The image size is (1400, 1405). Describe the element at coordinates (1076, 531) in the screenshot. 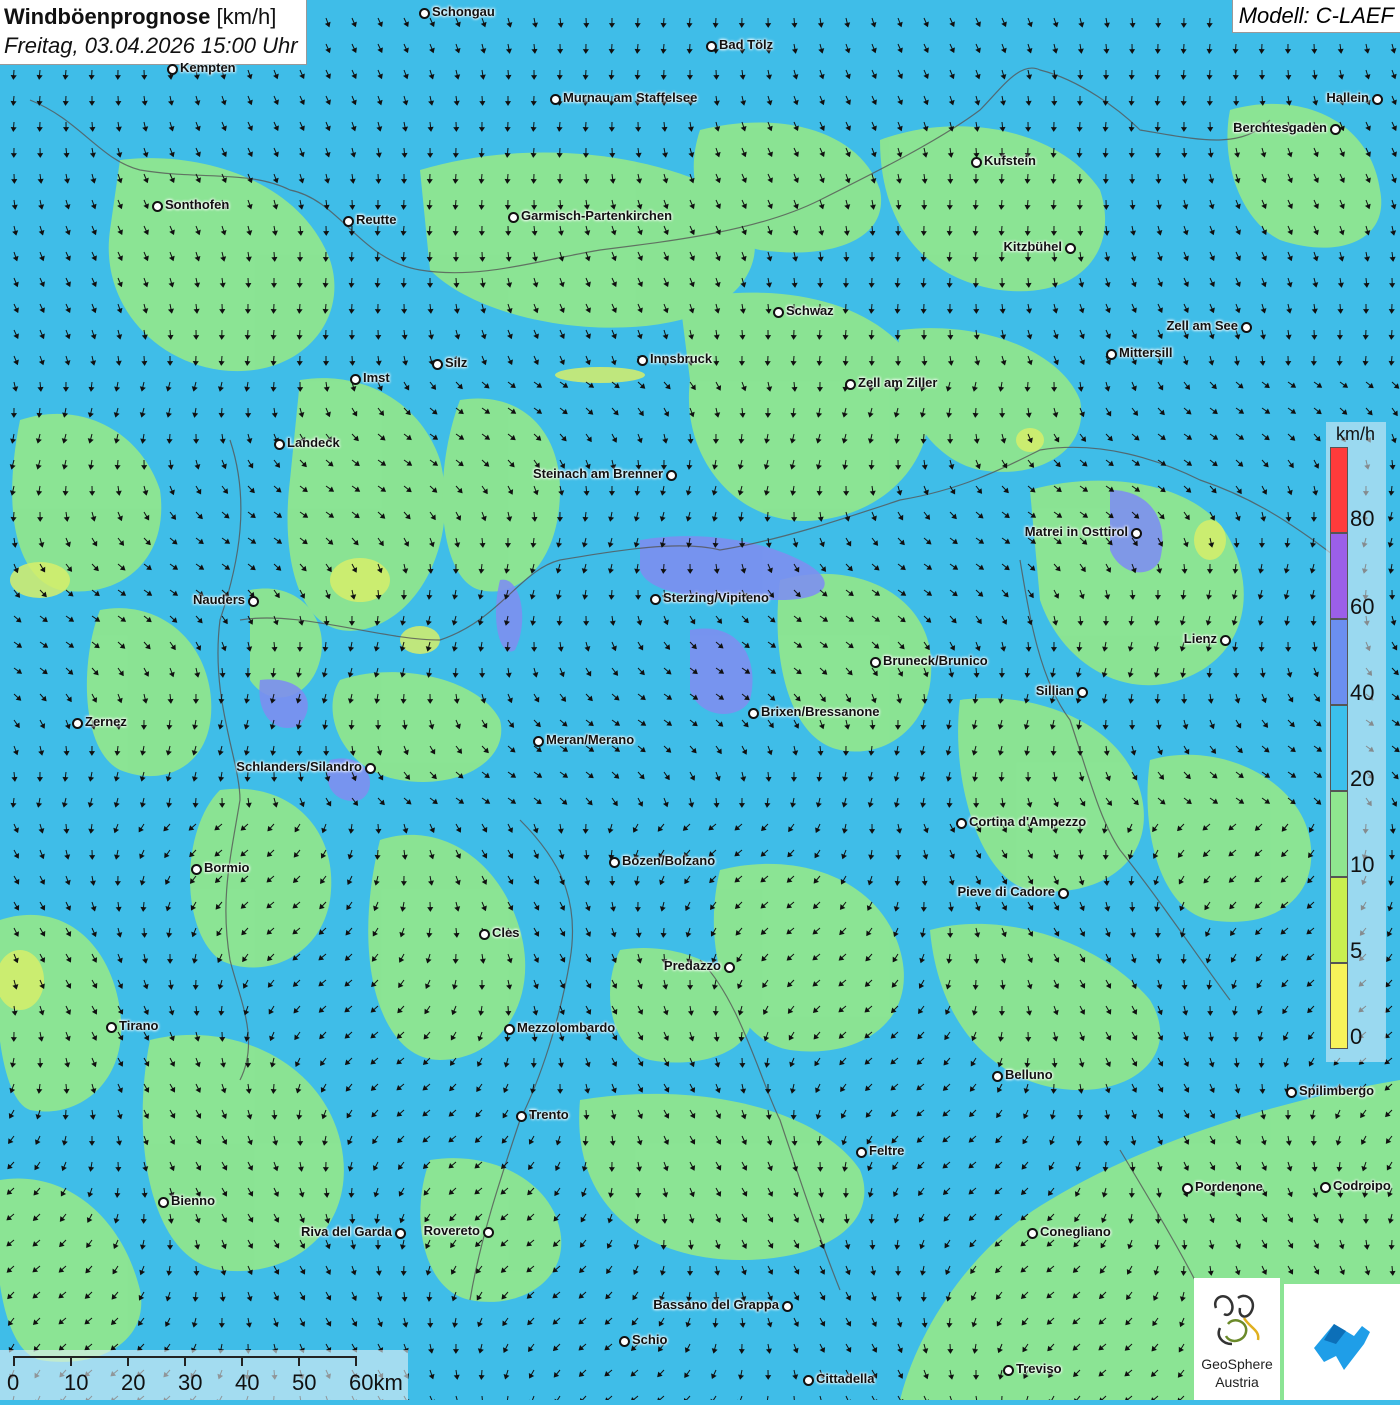

I see `city-label: Matrei in Osttirol` at that location.